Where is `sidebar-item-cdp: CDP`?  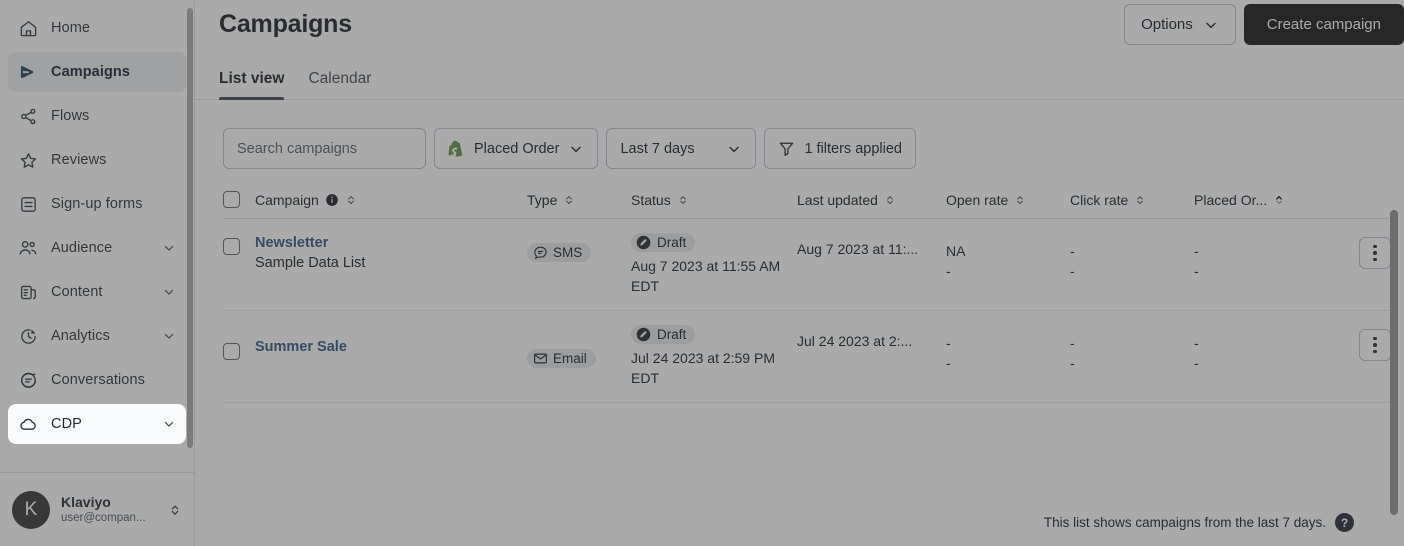 sidebar-item-cdp: CDP is located at coordinates (97, 424).